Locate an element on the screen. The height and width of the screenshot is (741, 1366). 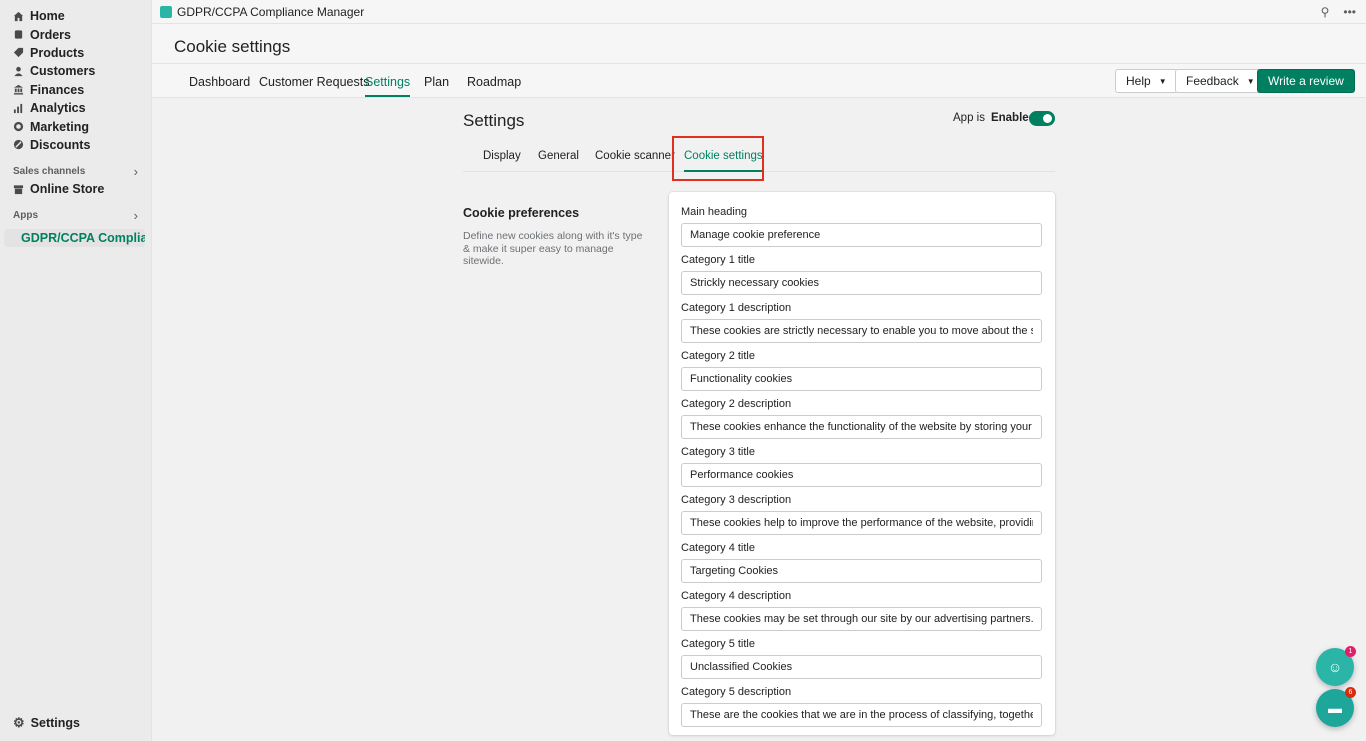
help-button: Help ▼ is located at coordinates (1146, 81).